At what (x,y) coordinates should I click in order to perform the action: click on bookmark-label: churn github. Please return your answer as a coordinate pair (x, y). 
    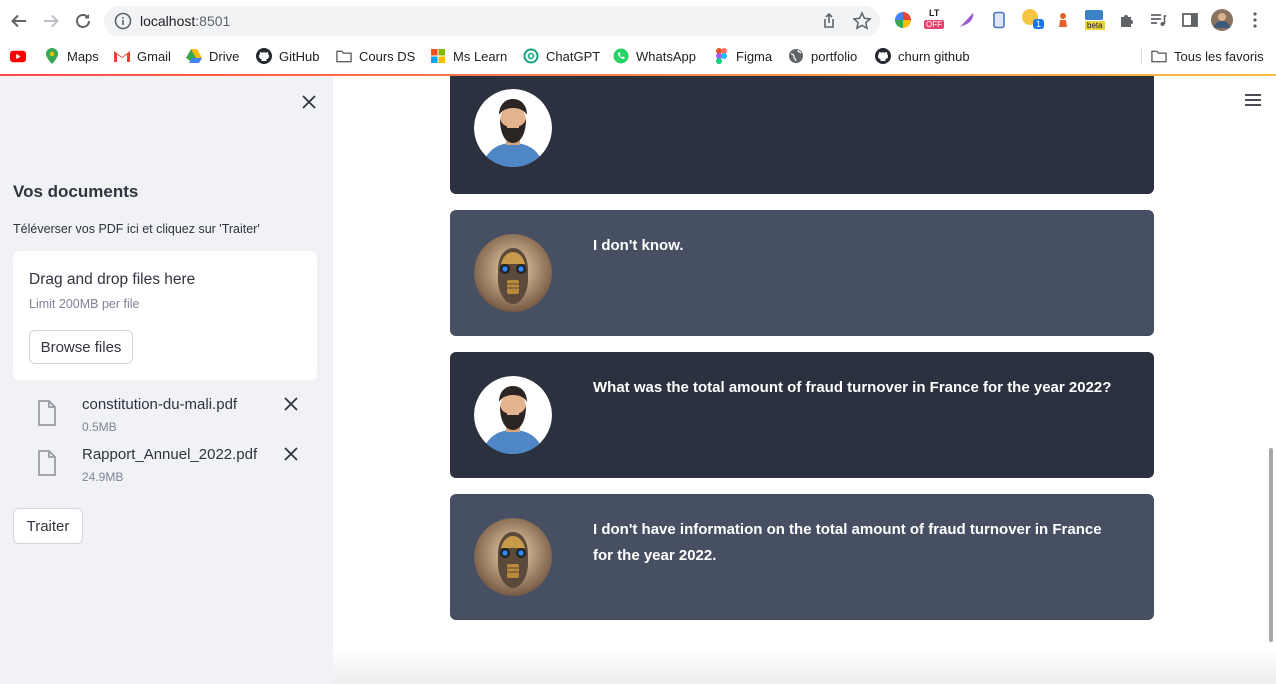
    Looking at the image, I should click on (934, 56).